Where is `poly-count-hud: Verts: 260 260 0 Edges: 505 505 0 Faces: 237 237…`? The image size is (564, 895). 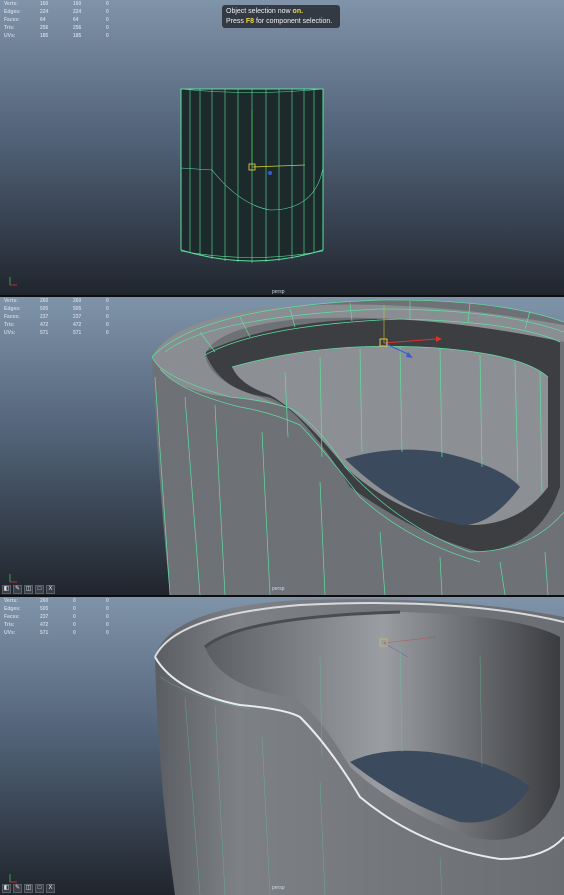
poly-count-hud: Verts: 260 260 0 Edges: 505 505 0 Faces: 237 237… is located at coordinates (71, 317).